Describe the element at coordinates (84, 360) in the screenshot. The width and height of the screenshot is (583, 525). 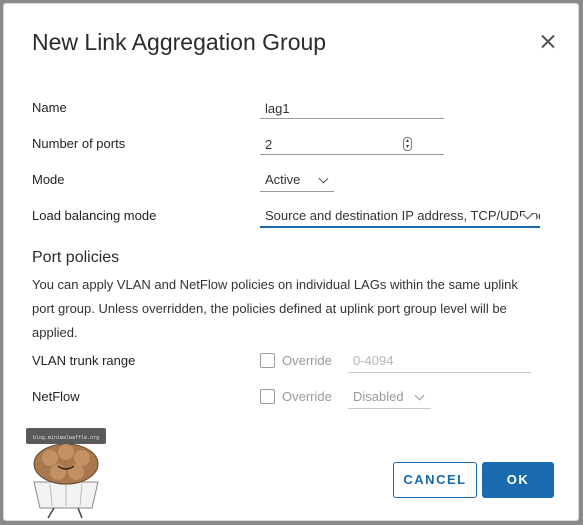
I see `vlan-label: VLAN trunk range` at that location.